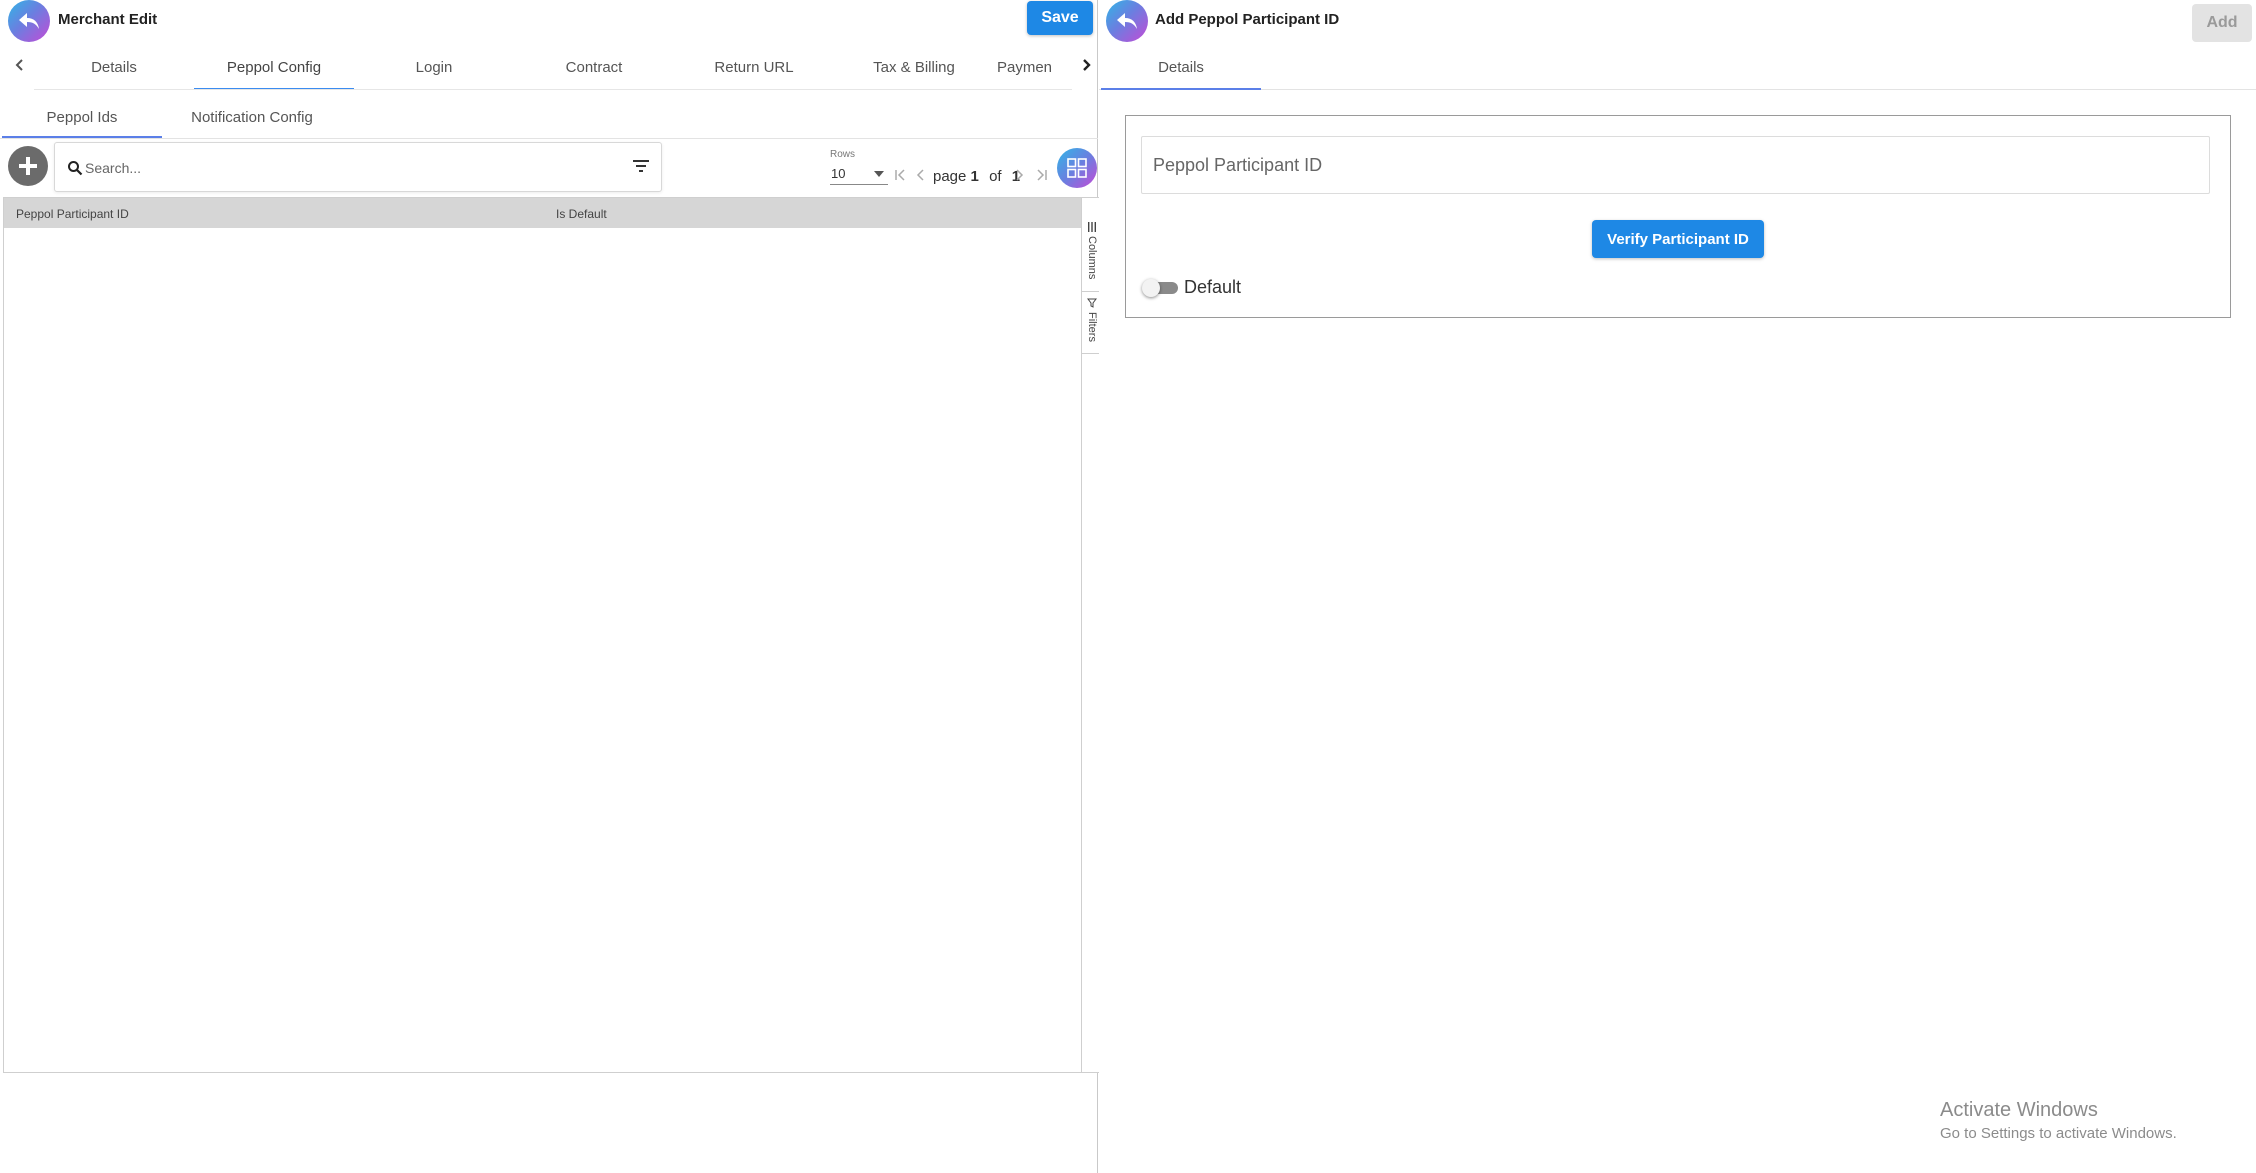 Image resolution: width=2256 pixels, height=1173 pixels. I want to click on last-page-button, so click(1041, 176).